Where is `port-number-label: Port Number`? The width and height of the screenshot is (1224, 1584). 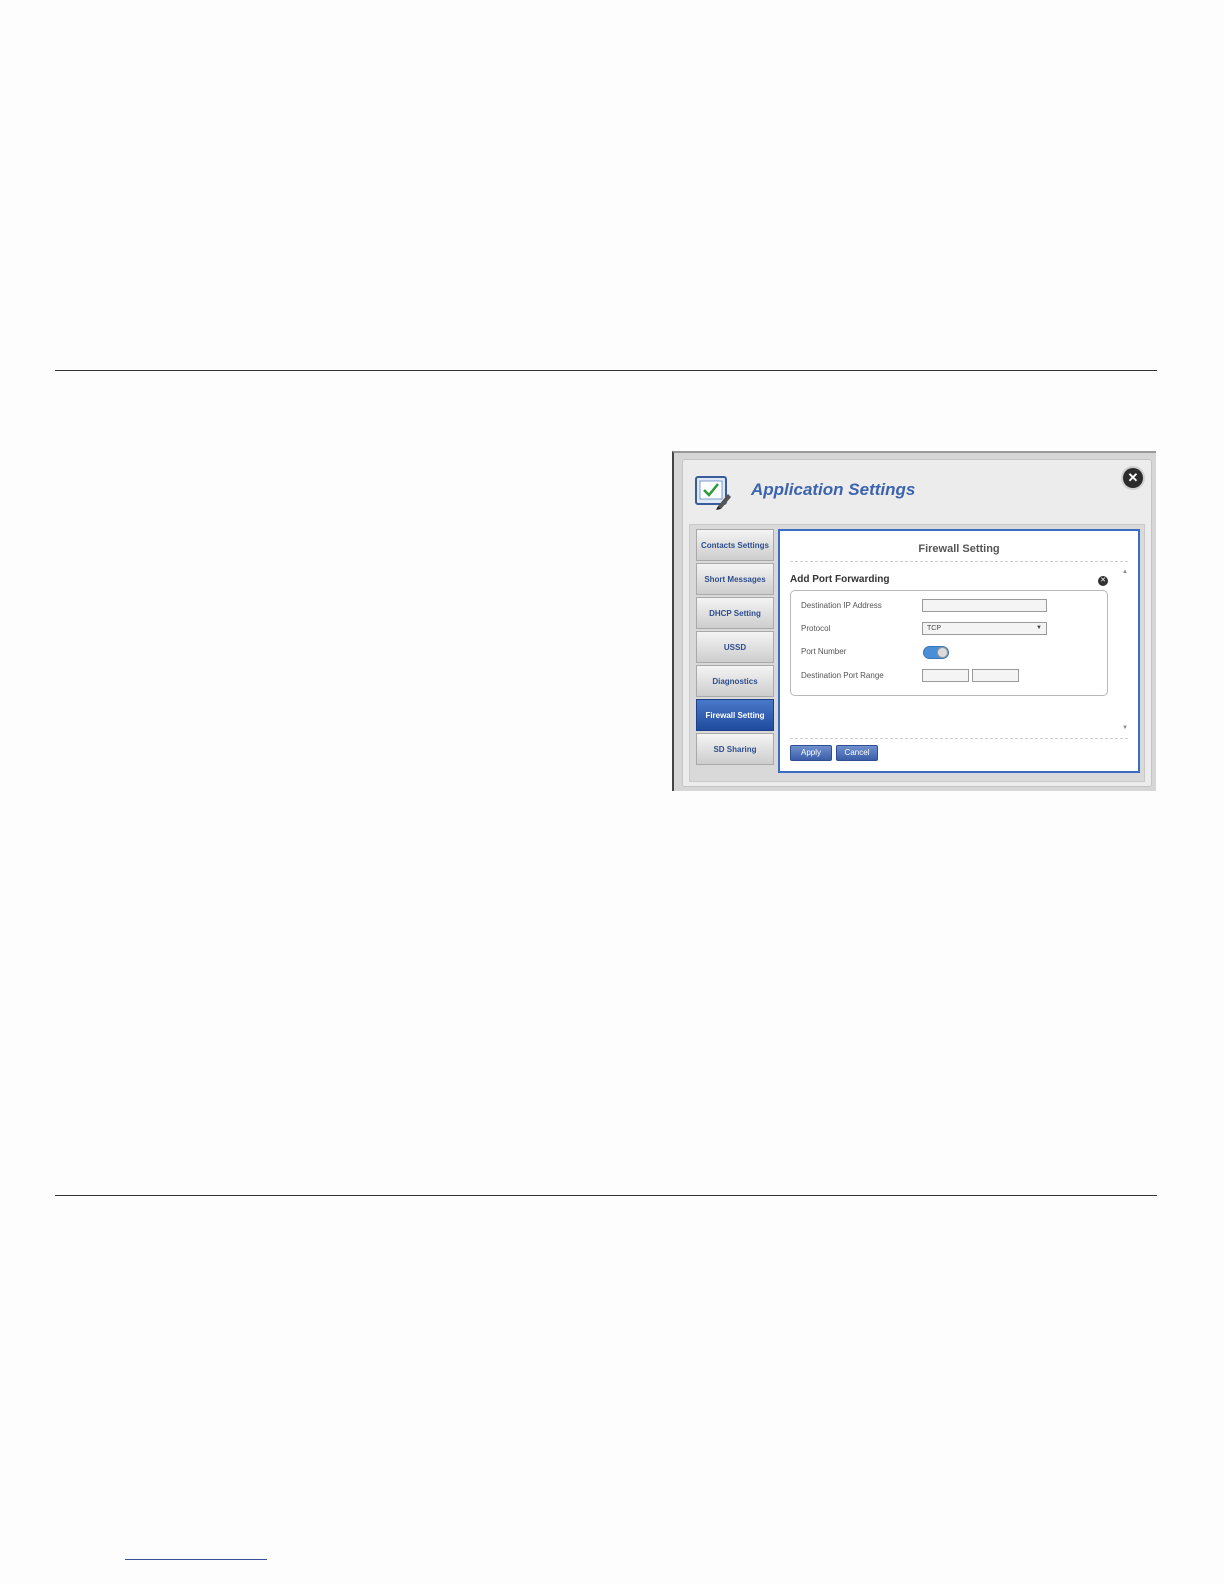 port-number-label: Port Number is located at coordinates (824, 651).